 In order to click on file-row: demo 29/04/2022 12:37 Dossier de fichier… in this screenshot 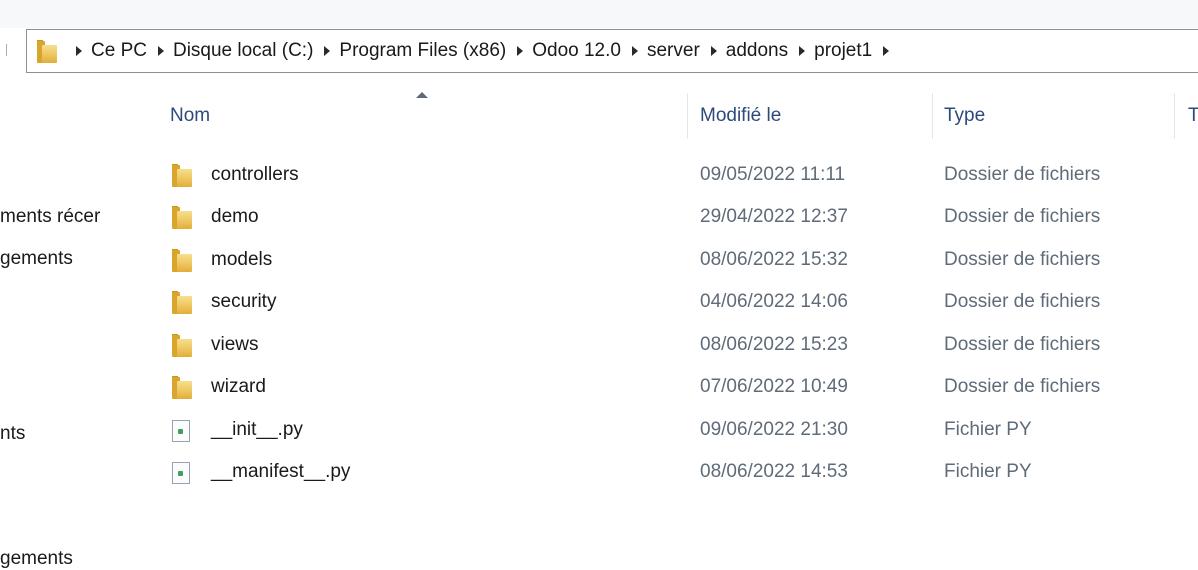, I will do `click(669, 218)`.